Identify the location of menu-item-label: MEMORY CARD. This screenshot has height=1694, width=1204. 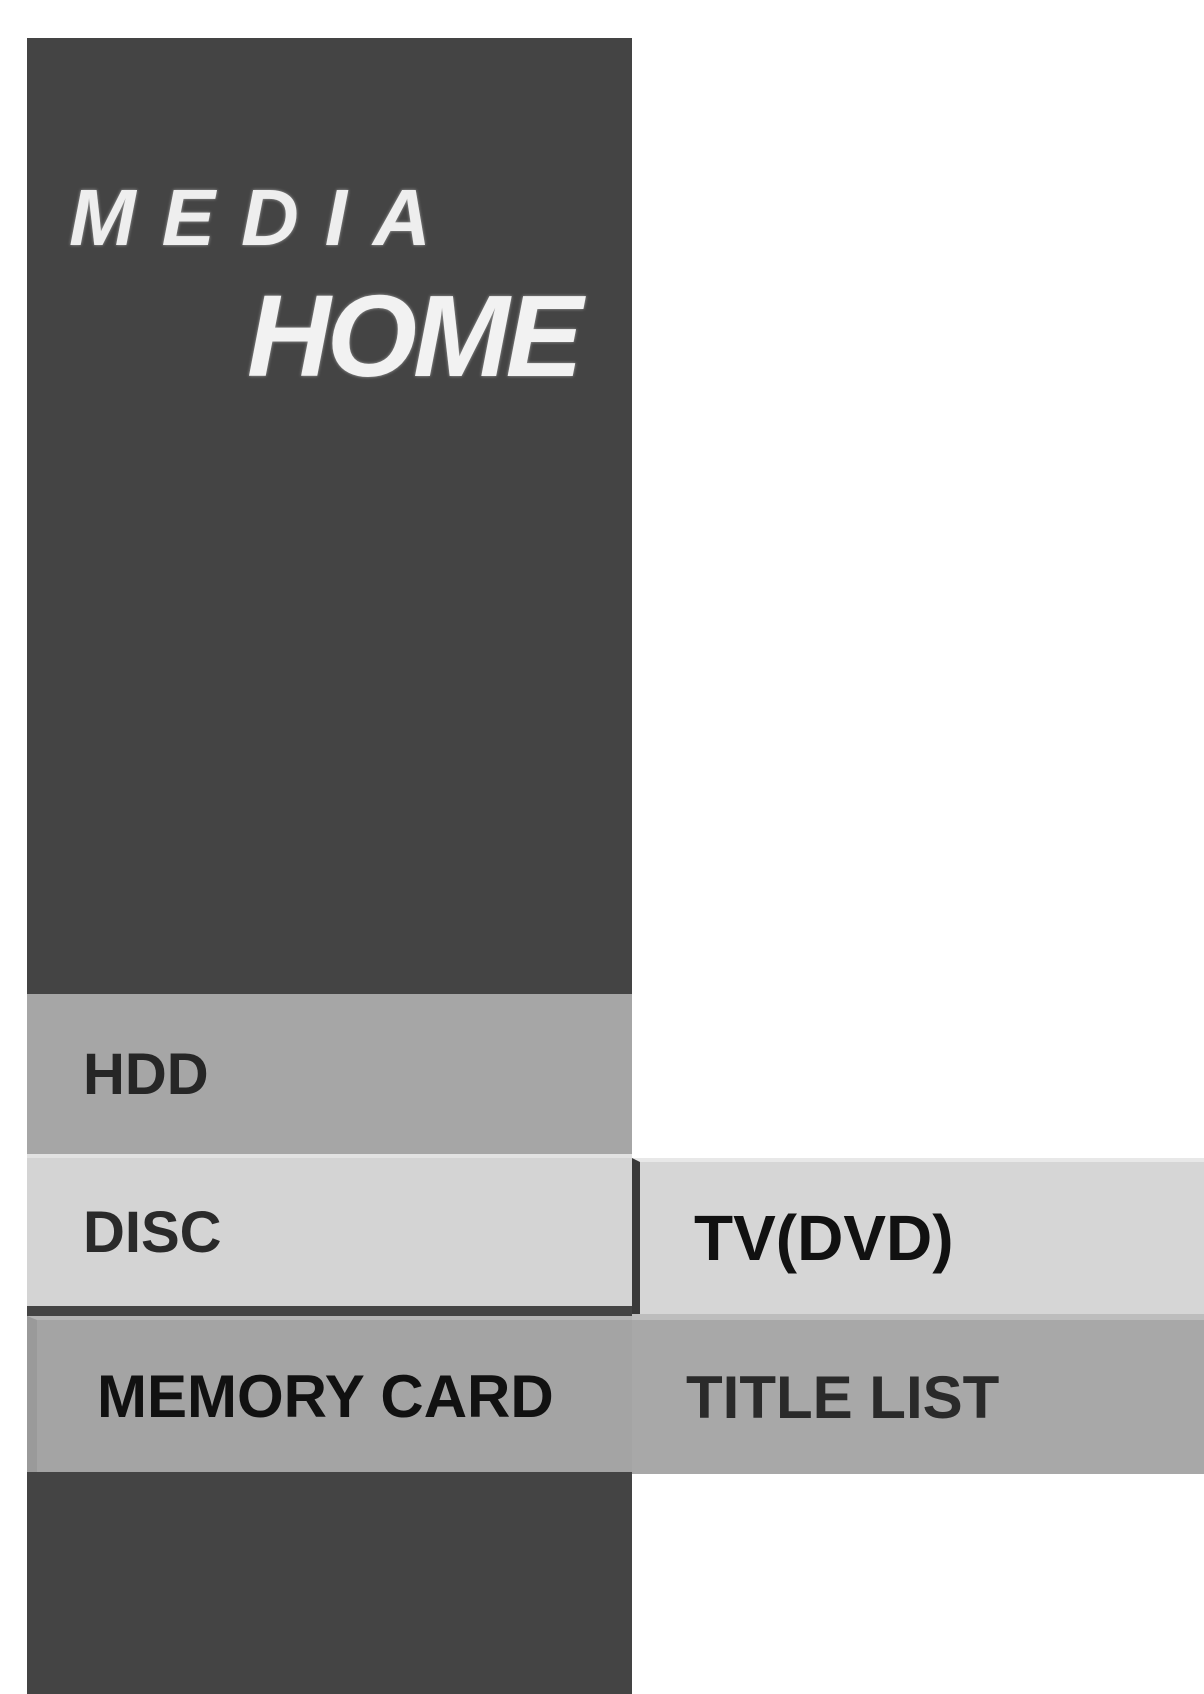
(325, 1396).